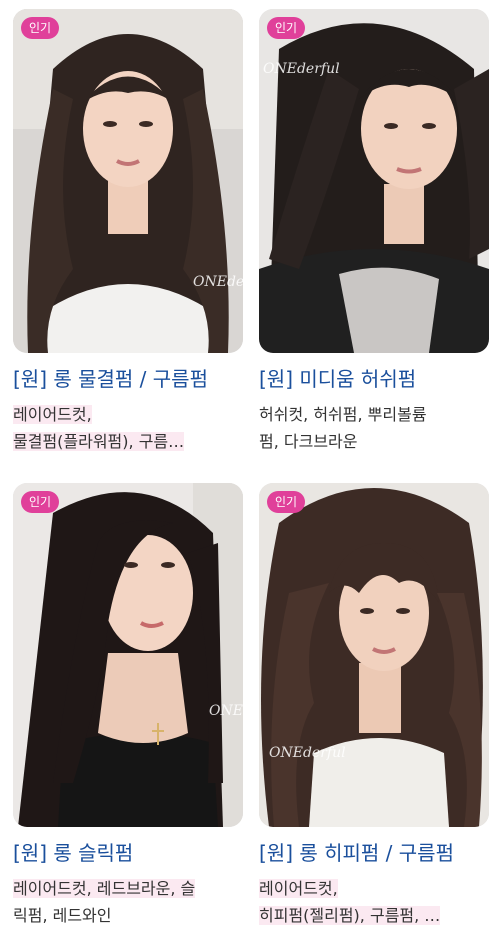 The image size is (498, 931). What do you see at coordinates (128, 379) in the screenshot?
I see `hairstyle-title: [원] 롱 물결펌 / 구름펌` at bounding box center [128, 379].